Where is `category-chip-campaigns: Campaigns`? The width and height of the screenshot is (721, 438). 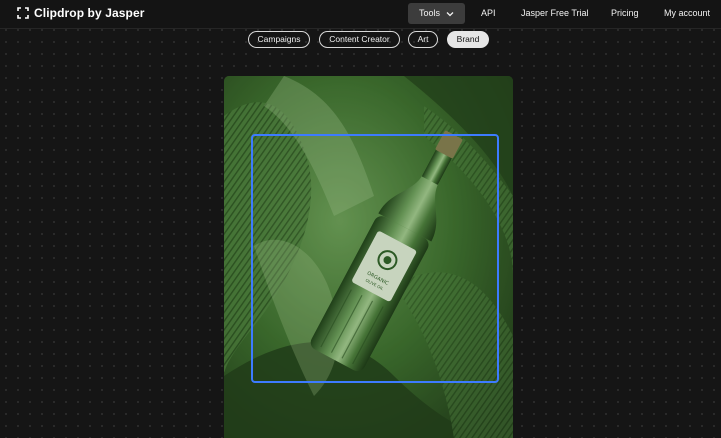 category-chip-campaigns: Campaigns is located at coordinates (279, 39).